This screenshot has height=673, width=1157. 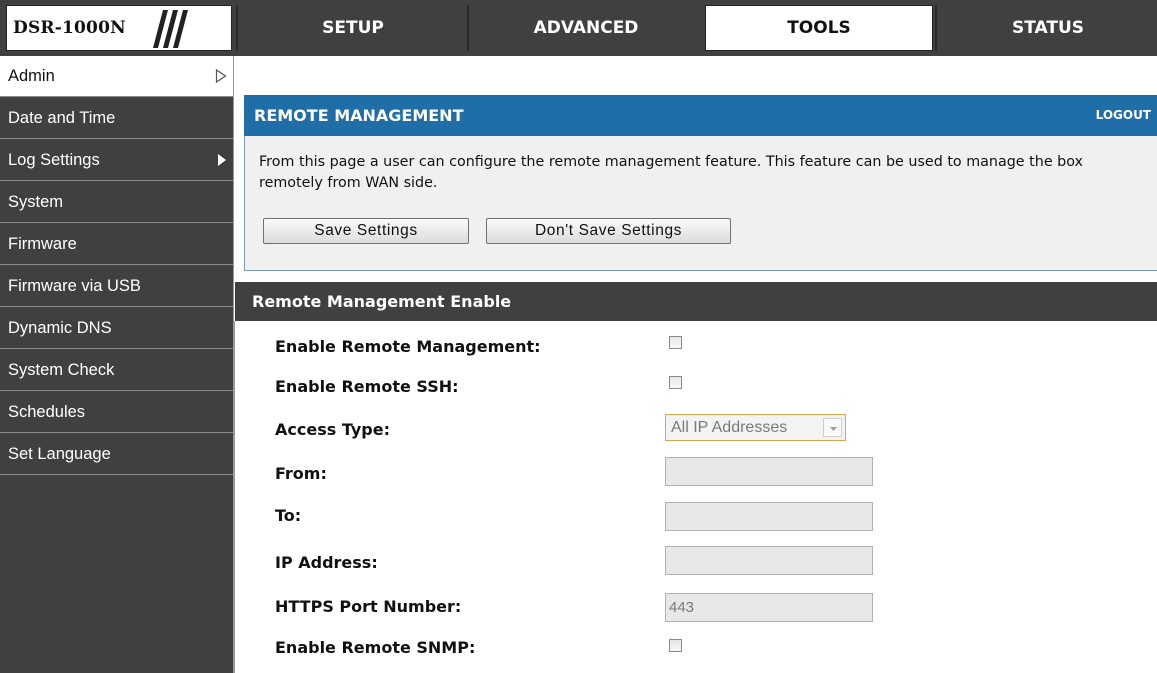 I want to click on sidebar-item-label: Admin, so click(x=31, y=75).